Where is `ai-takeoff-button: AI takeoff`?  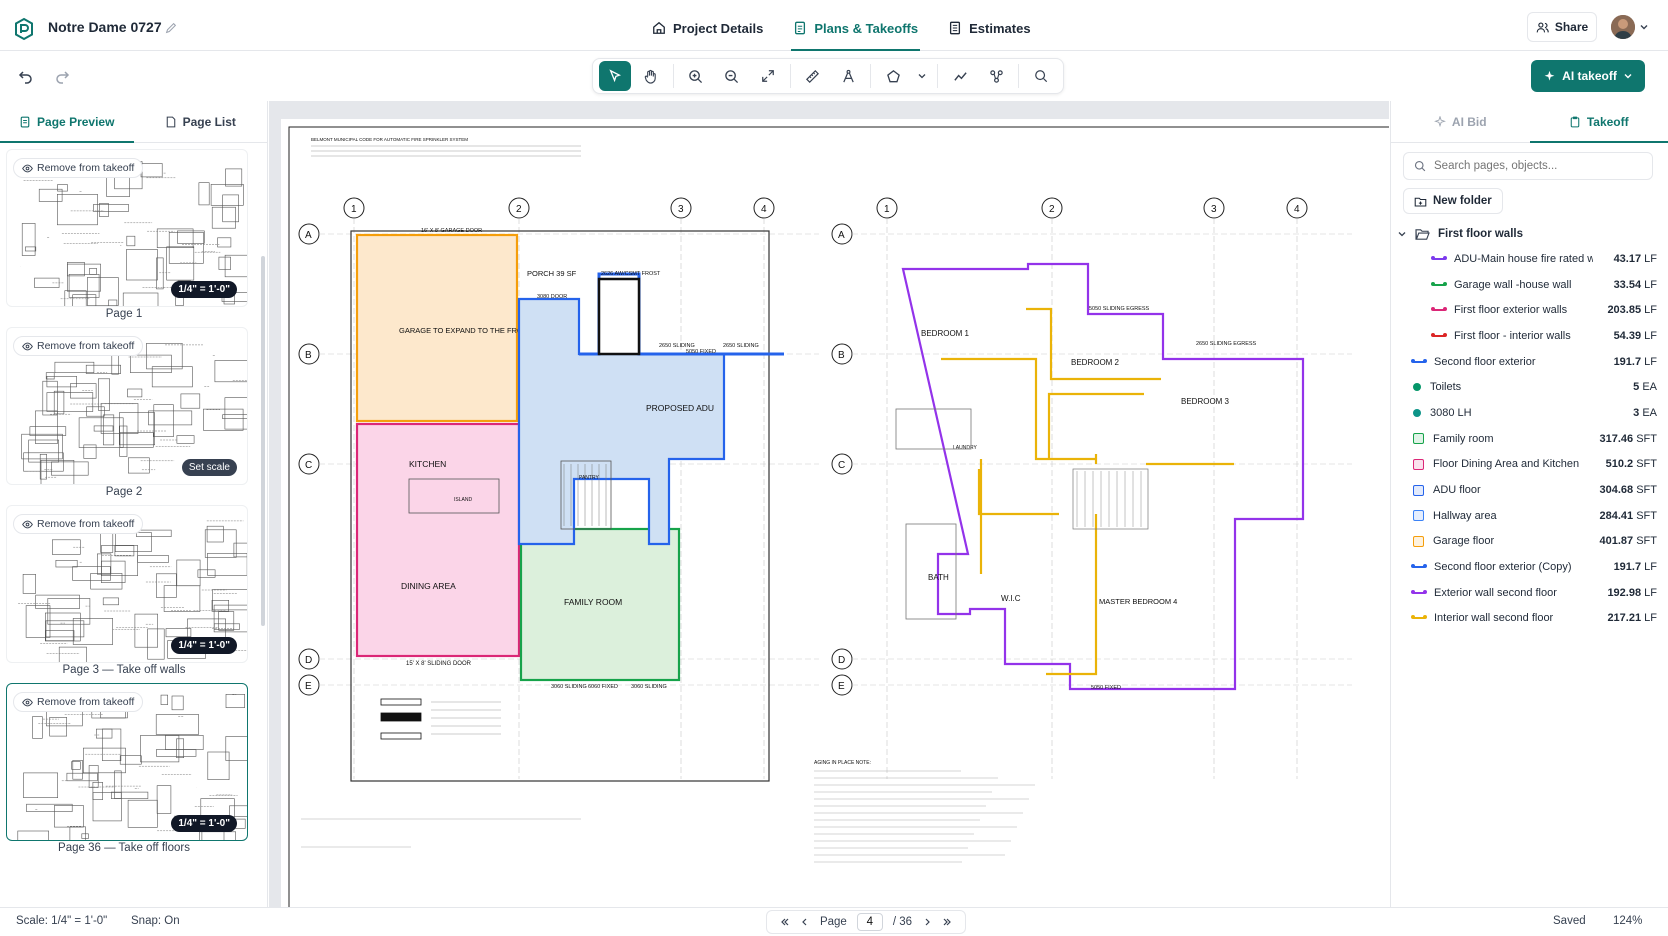
ai-takeoff-button: AI takeoff is located at coordinates (1588, 76).